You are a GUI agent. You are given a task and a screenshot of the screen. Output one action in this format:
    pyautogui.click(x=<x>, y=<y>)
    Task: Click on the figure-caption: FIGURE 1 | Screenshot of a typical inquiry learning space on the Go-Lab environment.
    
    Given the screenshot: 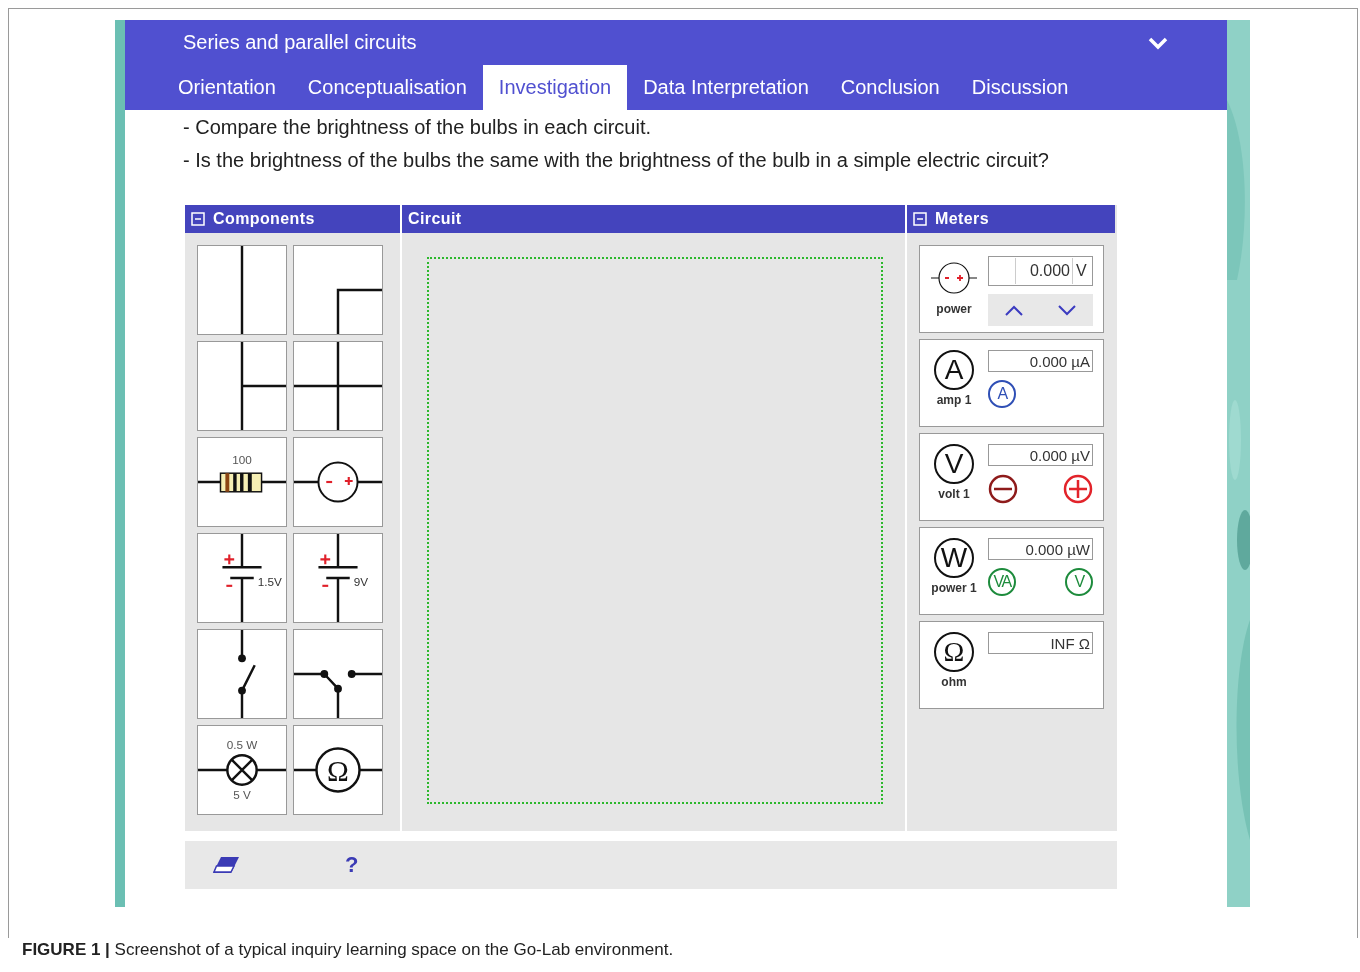 What is the action you would take?
    pyautogui.click(x=348, y=950)
    